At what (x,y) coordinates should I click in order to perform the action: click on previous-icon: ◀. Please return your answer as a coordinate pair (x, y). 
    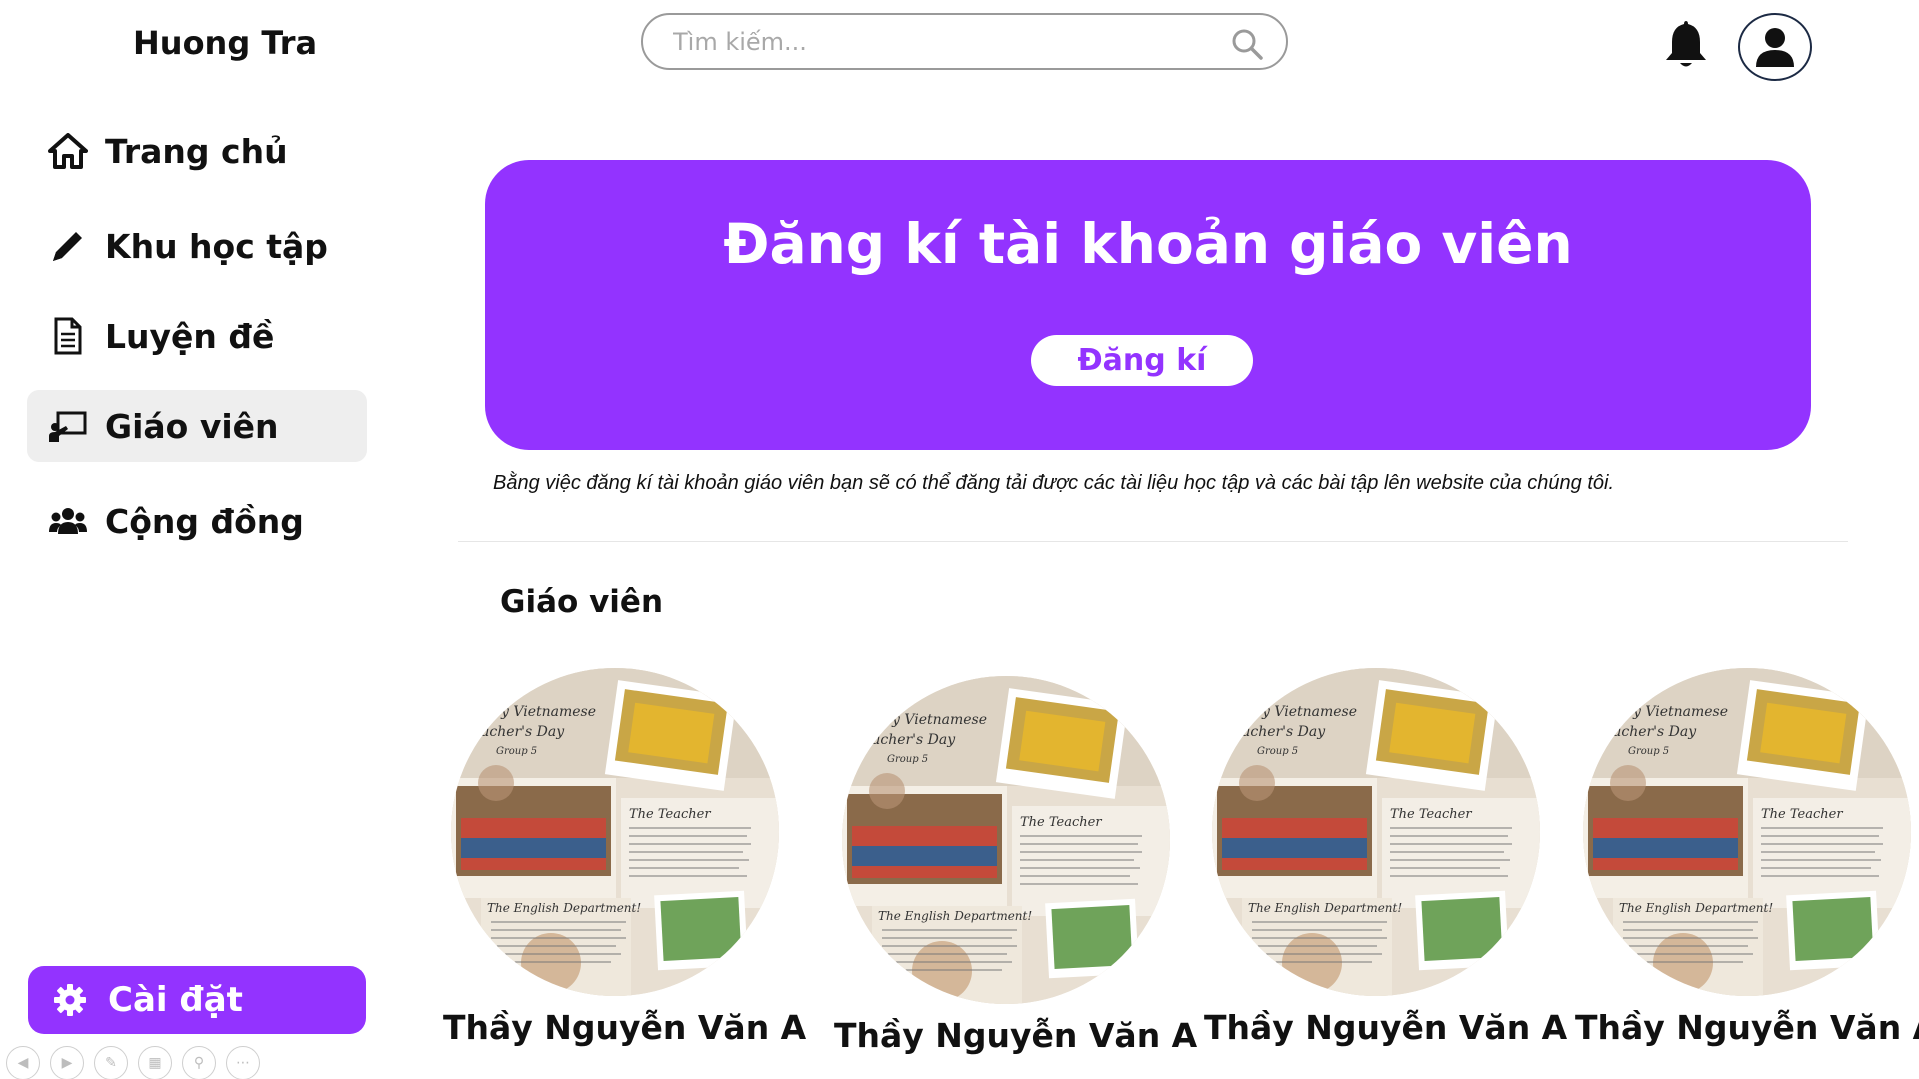
    Looking at the image, I should click on (23, 1062).